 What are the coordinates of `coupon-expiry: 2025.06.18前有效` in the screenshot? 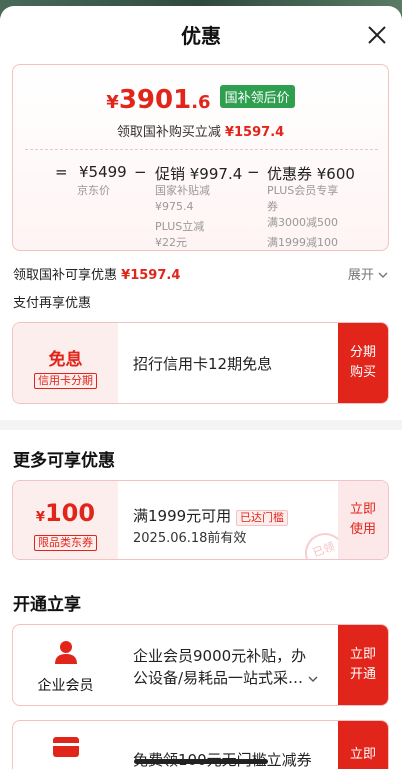 It's located at (190, 538).